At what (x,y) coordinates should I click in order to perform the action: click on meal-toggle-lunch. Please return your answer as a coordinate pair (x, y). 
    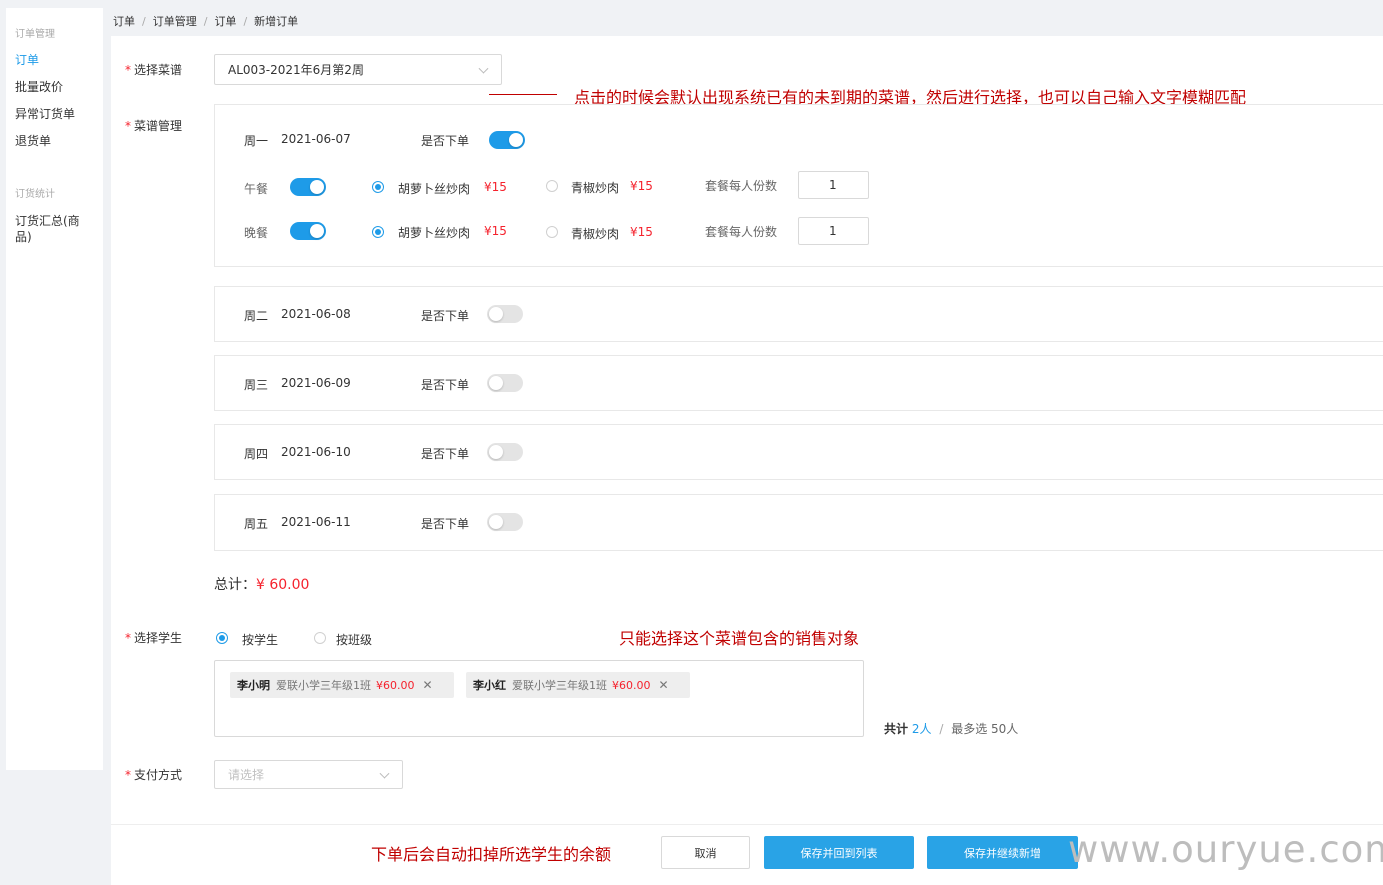
    Looking at the image, I should click on (308, 187).